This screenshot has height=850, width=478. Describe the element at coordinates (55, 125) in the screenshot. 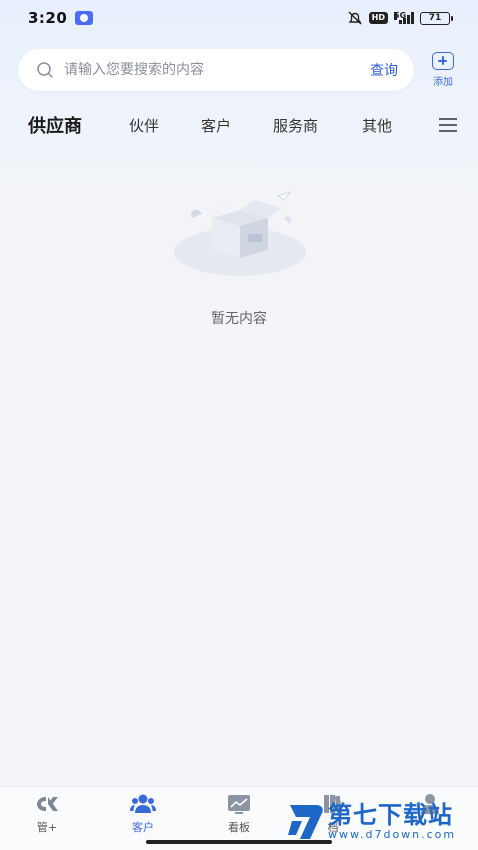

I see `tab-supplier: 供应商` at that location.